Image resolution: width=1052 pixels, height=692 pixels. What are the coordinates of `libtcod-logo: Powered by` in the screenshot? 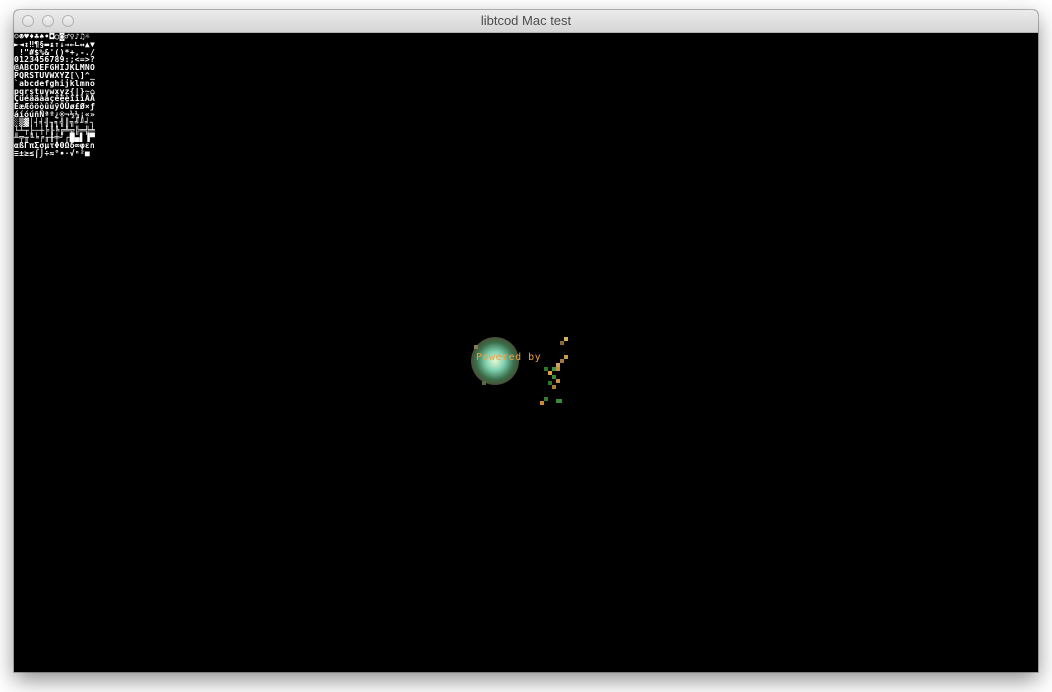 It's located at (522, 374).